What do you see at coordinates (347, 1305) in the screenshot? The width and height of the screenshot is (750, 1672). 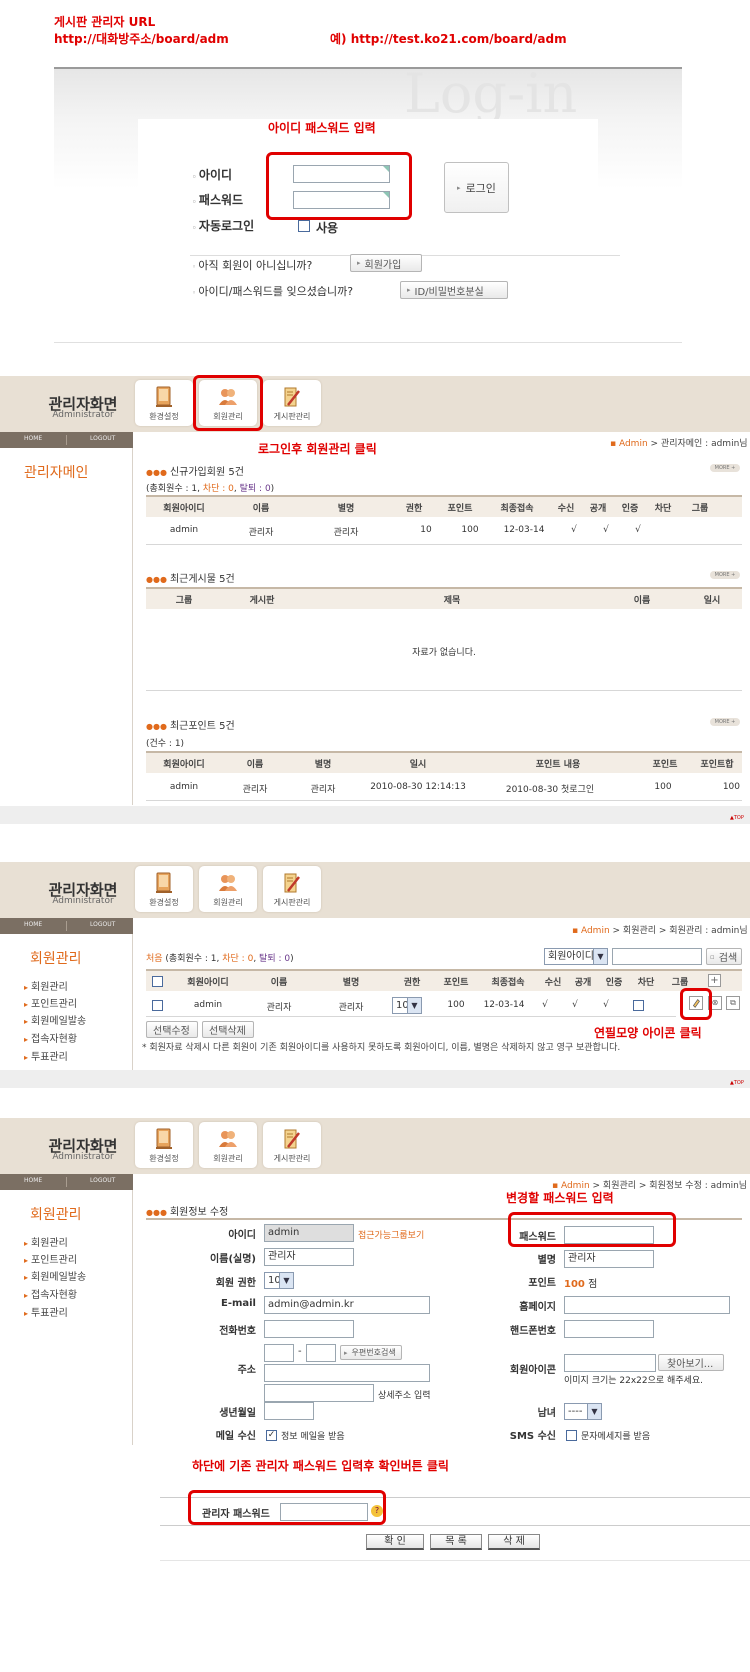 I see `email-field: admin@admin.kr` at bounding box center [347, 1305].